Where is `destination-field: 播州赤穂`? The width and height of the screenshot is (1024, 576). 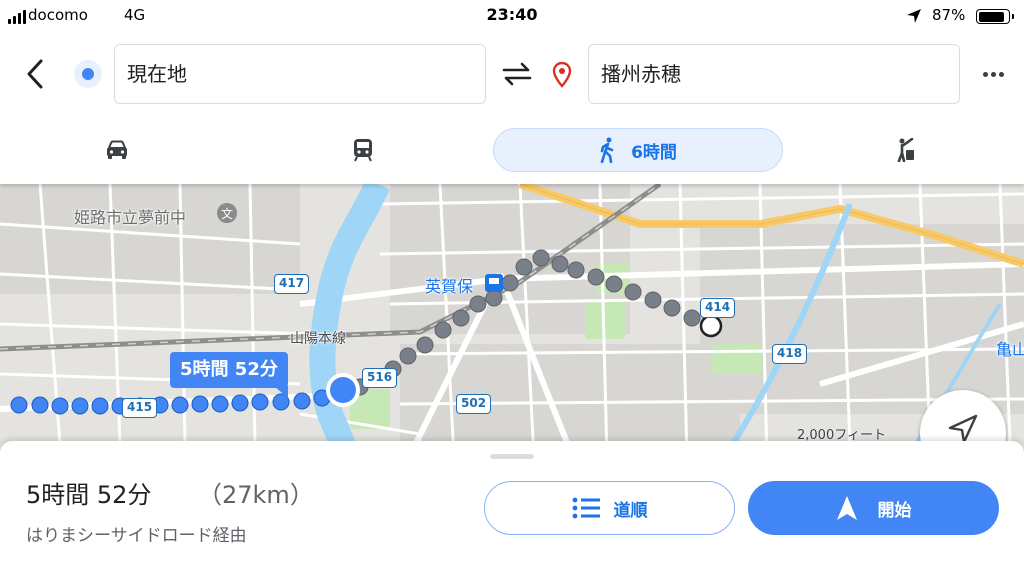
destination-field: 播州赤穂 is located at coordinates (774, 74).